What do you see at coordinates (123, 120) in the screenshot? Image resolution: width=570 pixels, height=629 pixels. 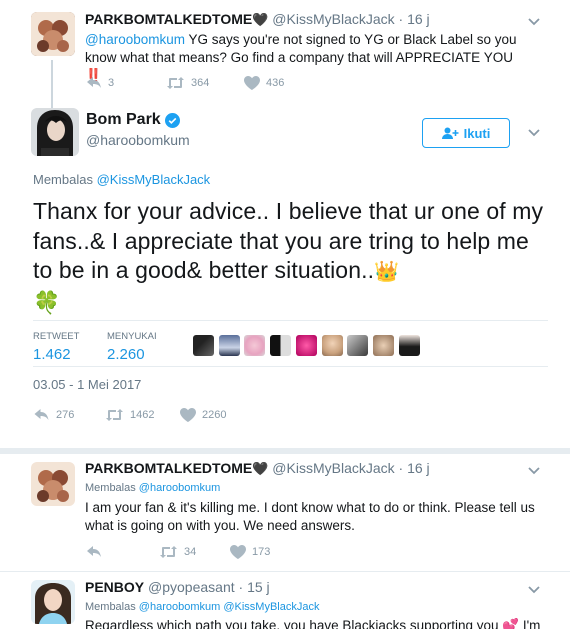 I see `user-name: Bom Park` at bounding box center [123, 120].